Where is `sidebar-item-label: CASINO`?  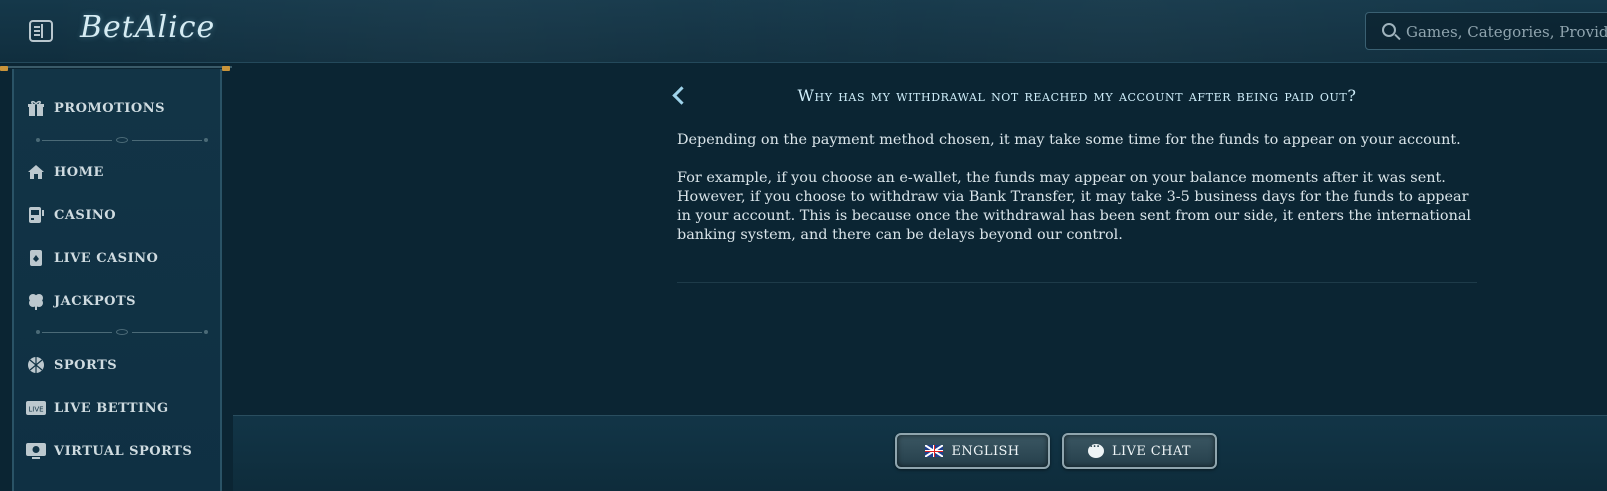
sidebar-item-label: CASINO is located at coordinates (85, 215).